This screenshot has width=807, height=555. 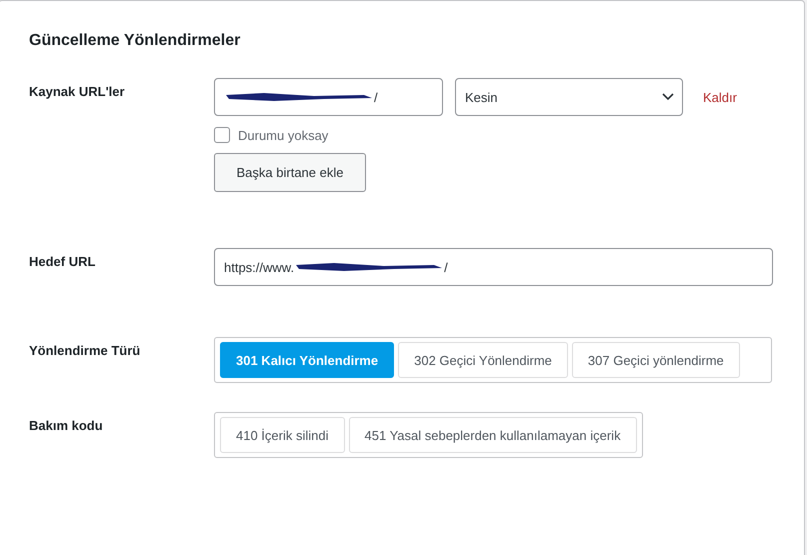 I want to click on match-select: Kesin, so click(x=569, y=97).